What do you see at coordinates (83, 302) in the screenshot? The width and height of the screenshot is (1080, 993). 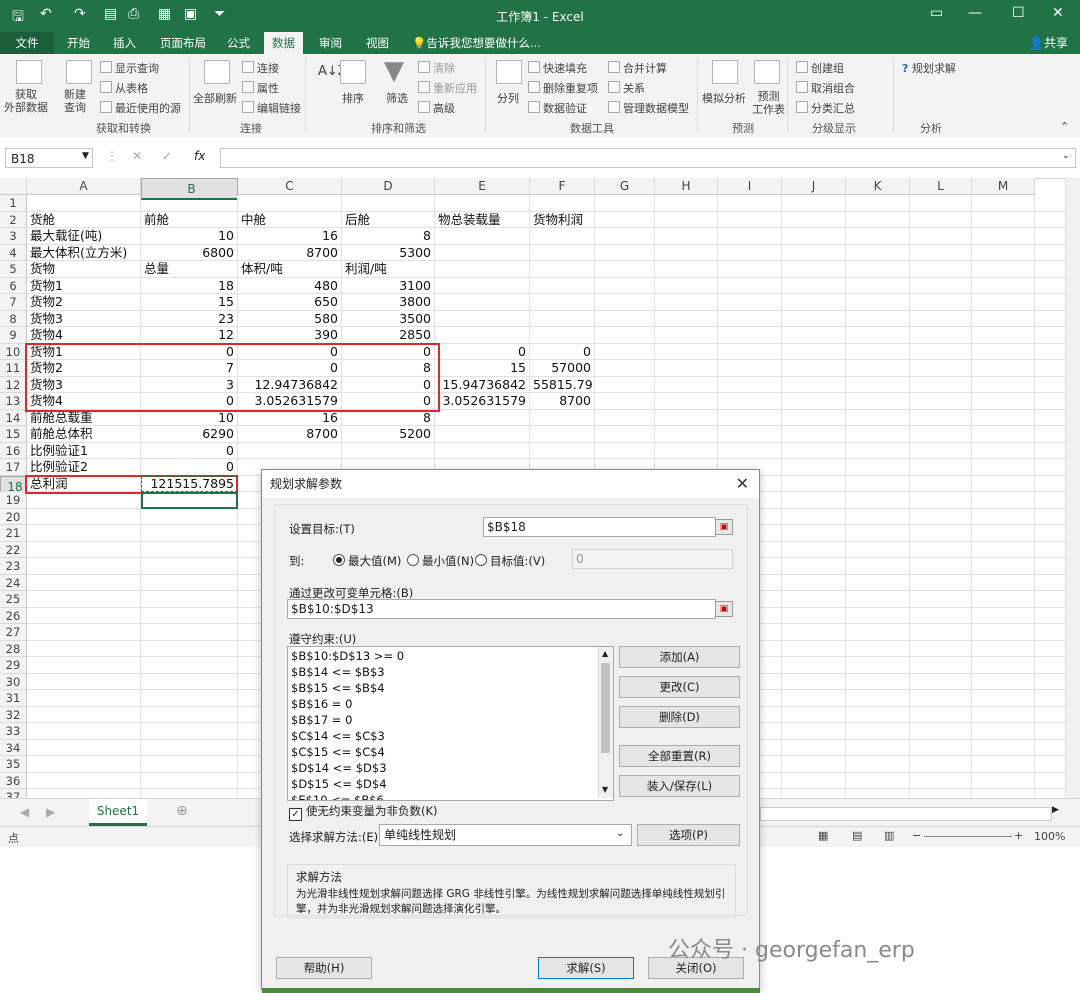 I see `cell-a7: 货物2` at bounding box center [83, 302].